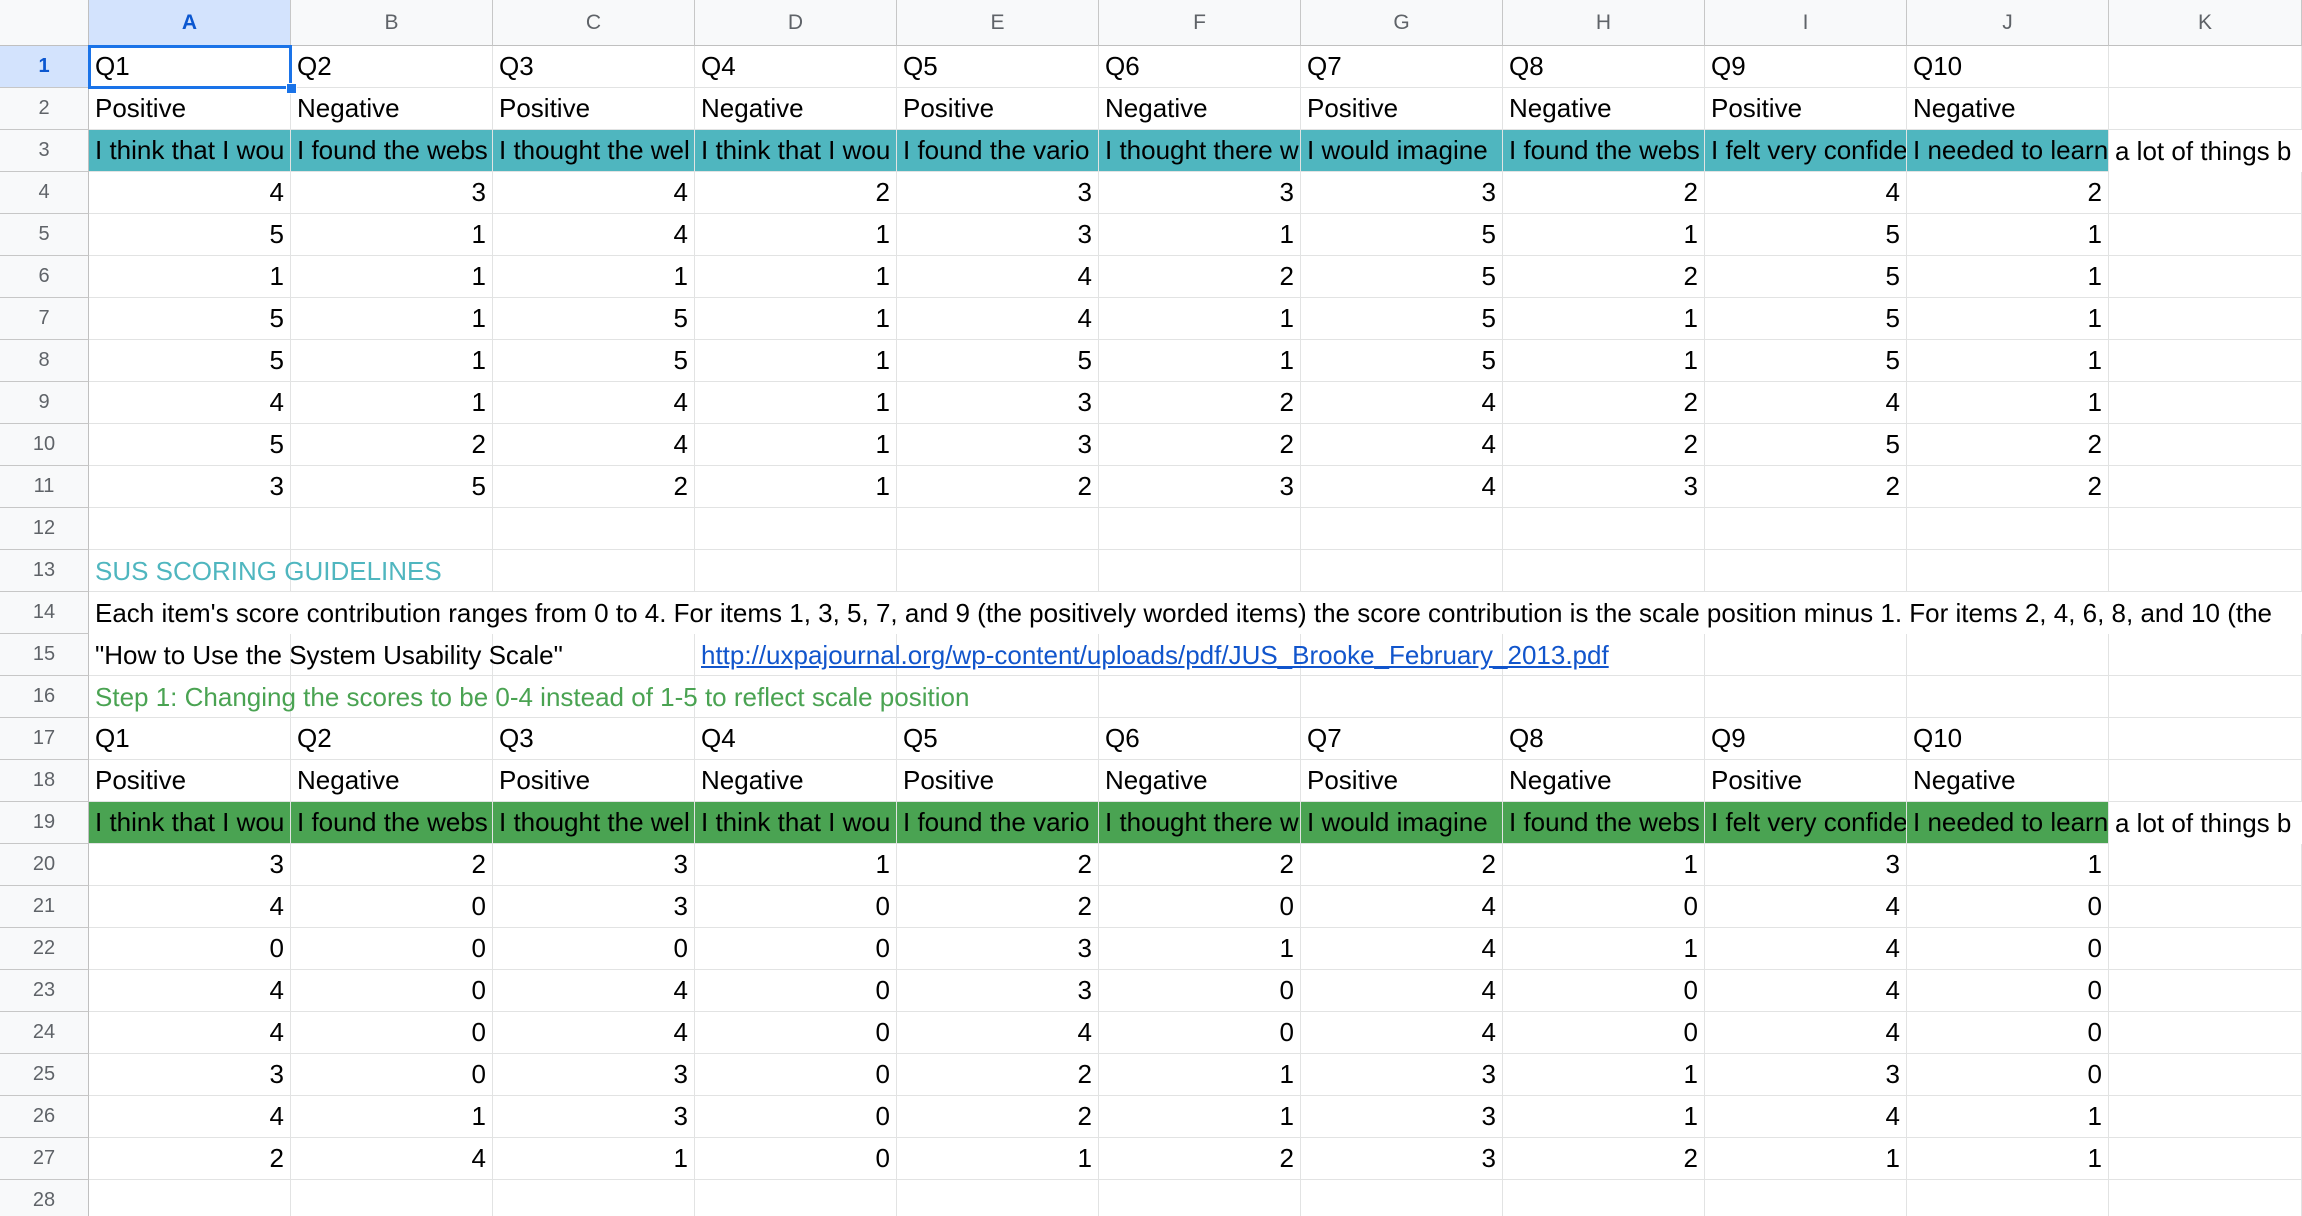 Image resolution: width=2302 pixels, height=1216 pixels. I want to click on row-header-7: 7, so click(44, 319).